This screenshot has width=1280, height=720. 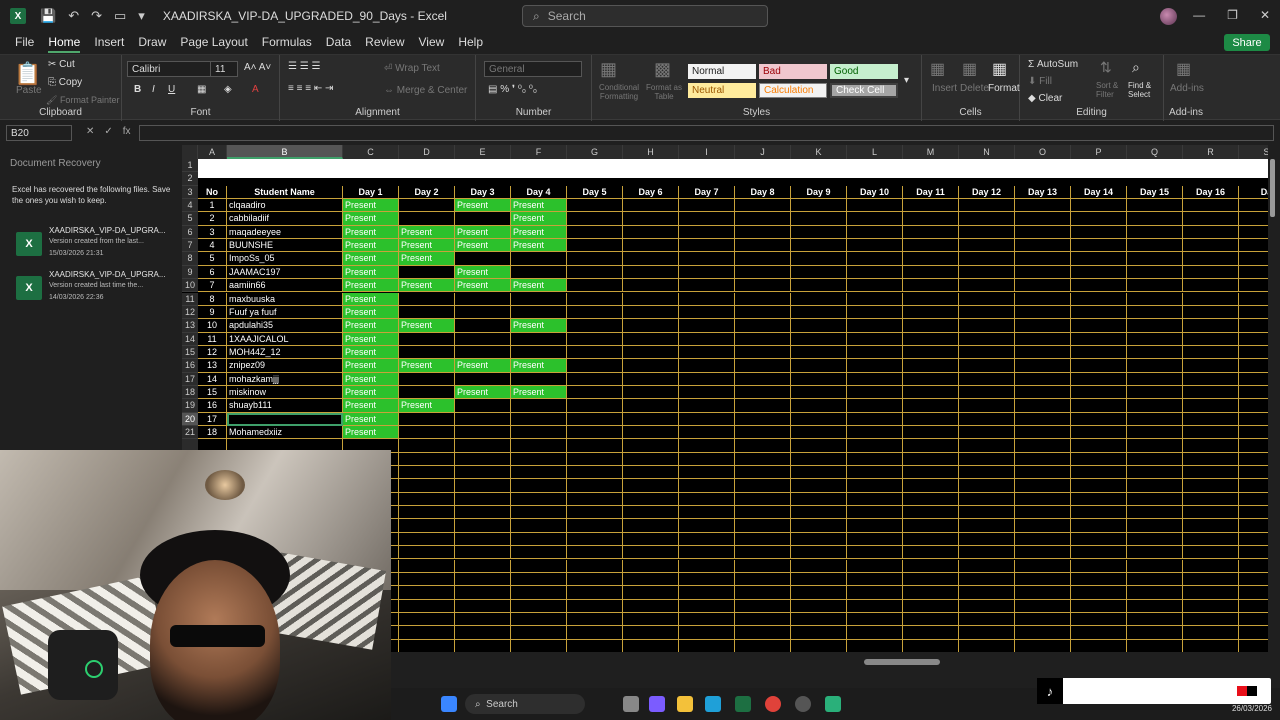 I want to click on student-name-cell: JAAMAC197, so click(x=285, y=272).